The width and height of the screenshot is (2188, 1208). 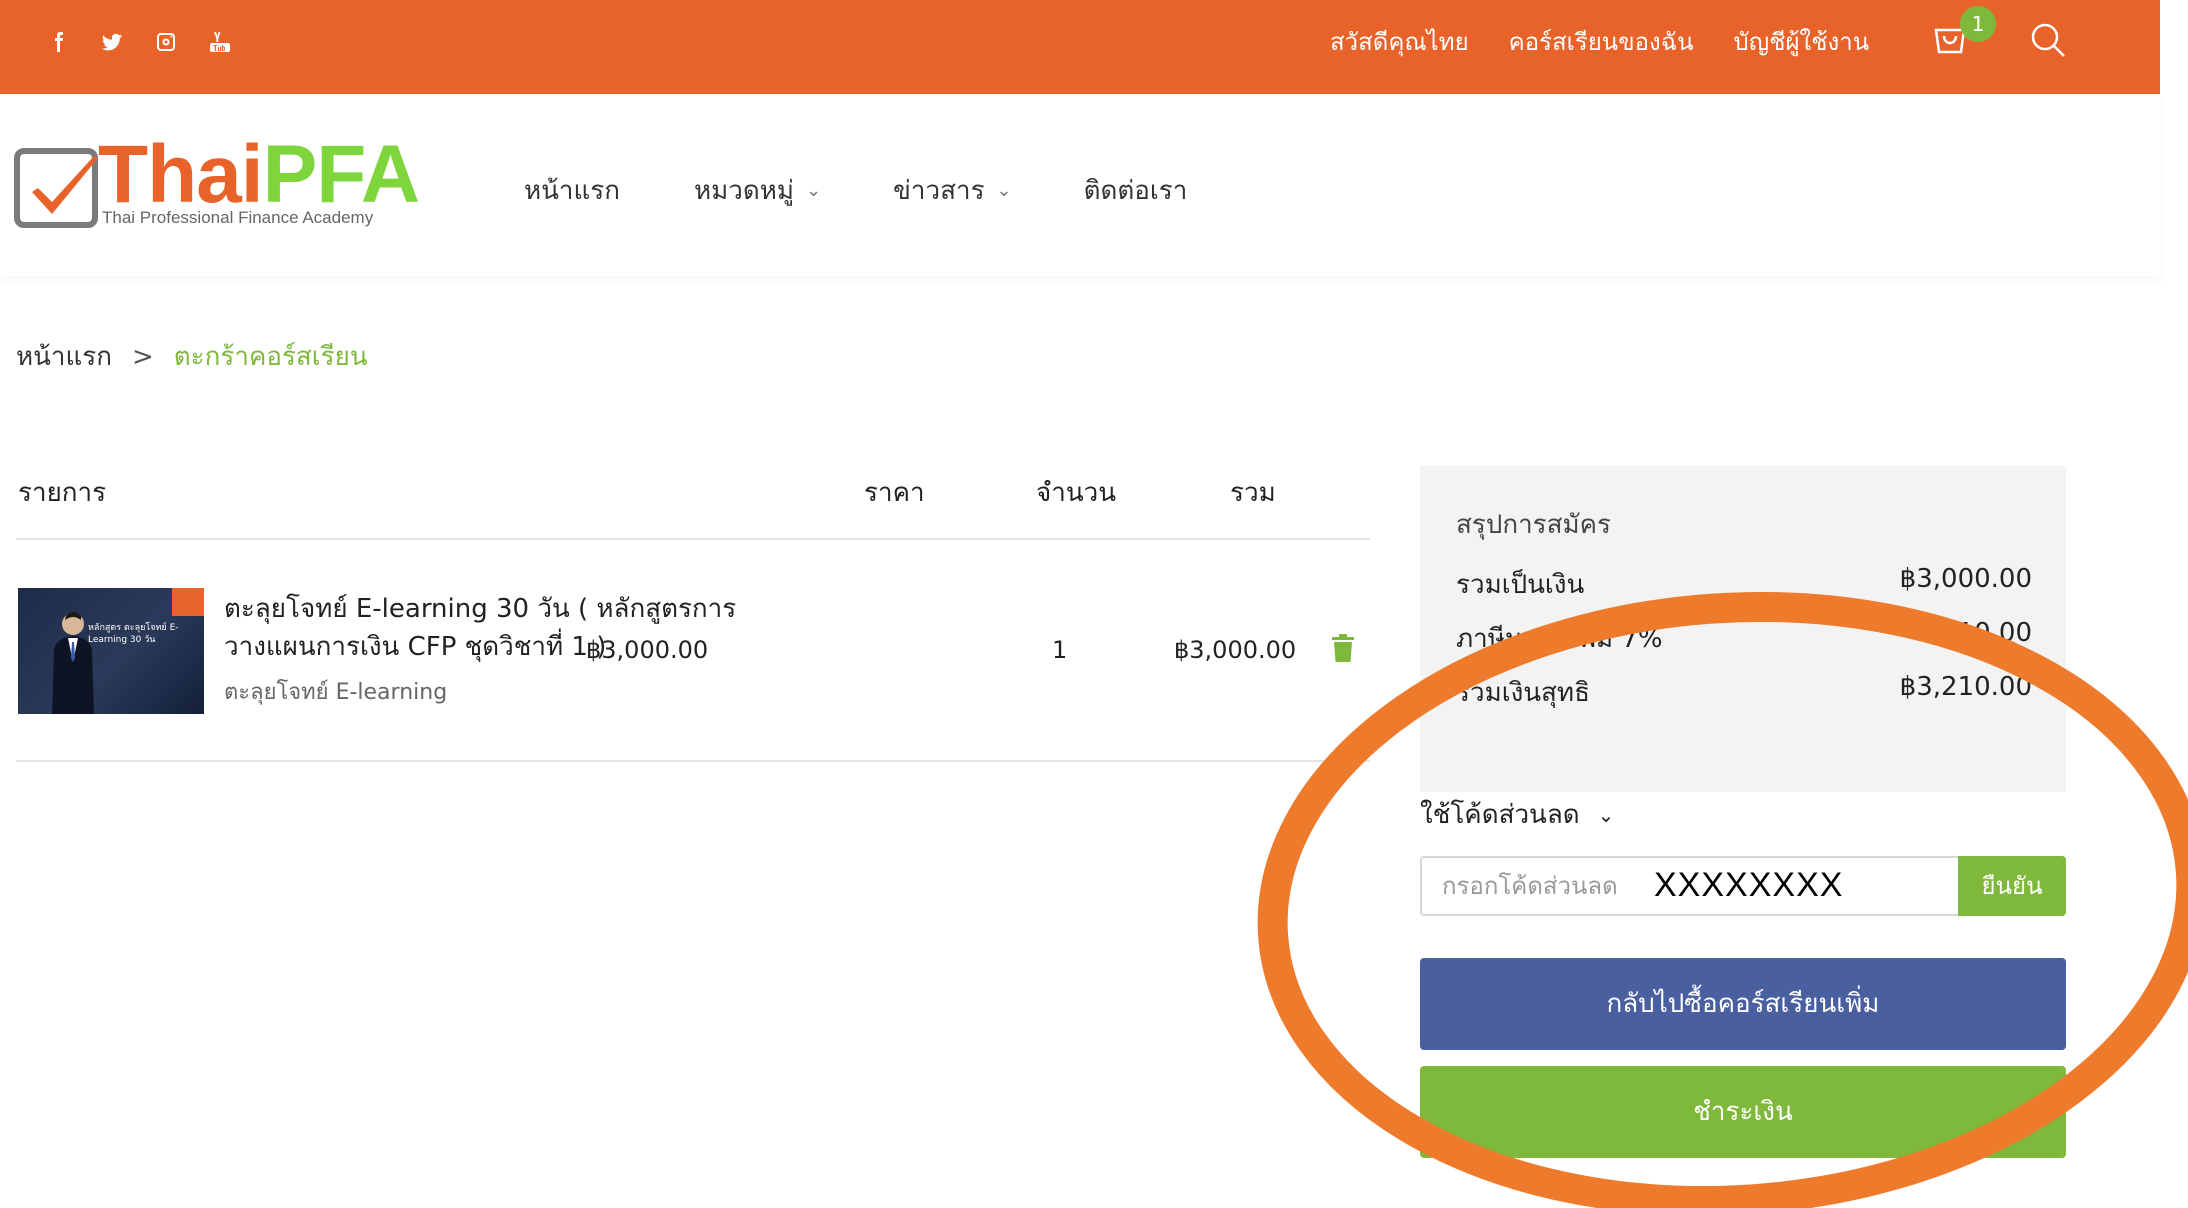 I want to click on coupon-form: XXXXXXXX ยืนยัน, so click(x=1743, y=886).